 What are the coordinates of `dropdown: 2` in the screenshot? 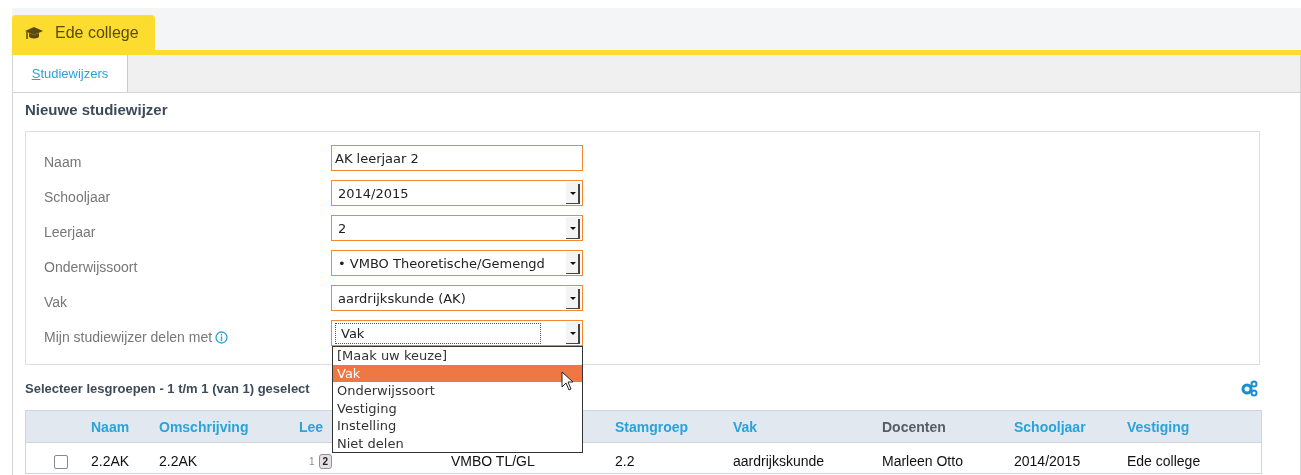 It's located at (457, 228).